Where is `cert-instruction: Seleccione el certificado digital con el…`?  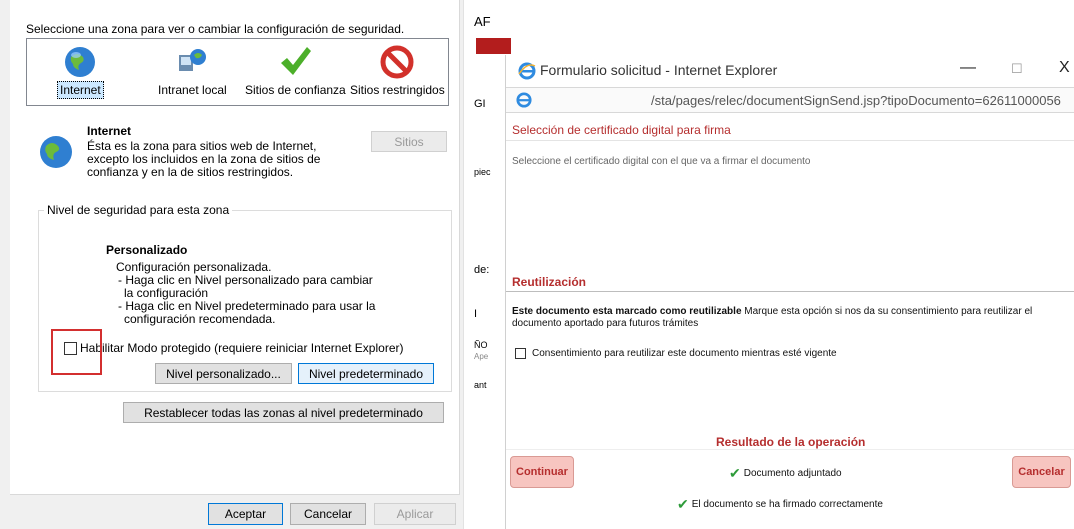 cert-instruction: Seleccione el certificado digital con el… is located at coordinates (661, 161).